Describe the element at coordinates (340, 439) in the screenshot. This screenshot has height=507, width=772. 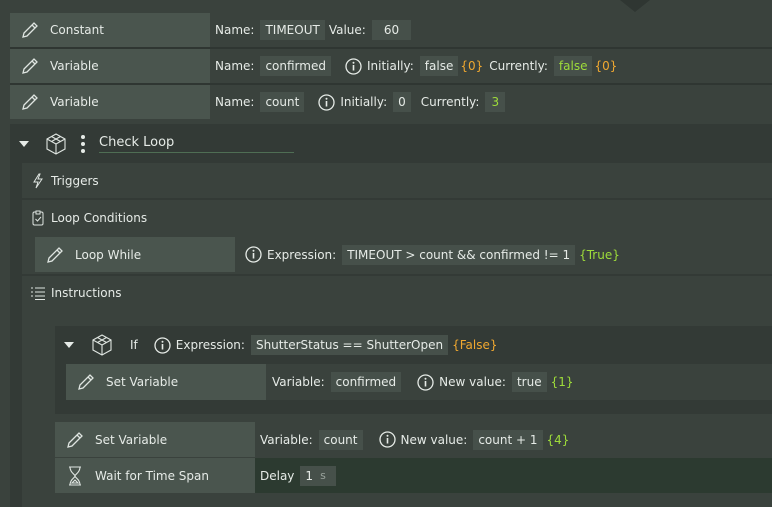
I see `set-variable-count-name-field: count` at that location.